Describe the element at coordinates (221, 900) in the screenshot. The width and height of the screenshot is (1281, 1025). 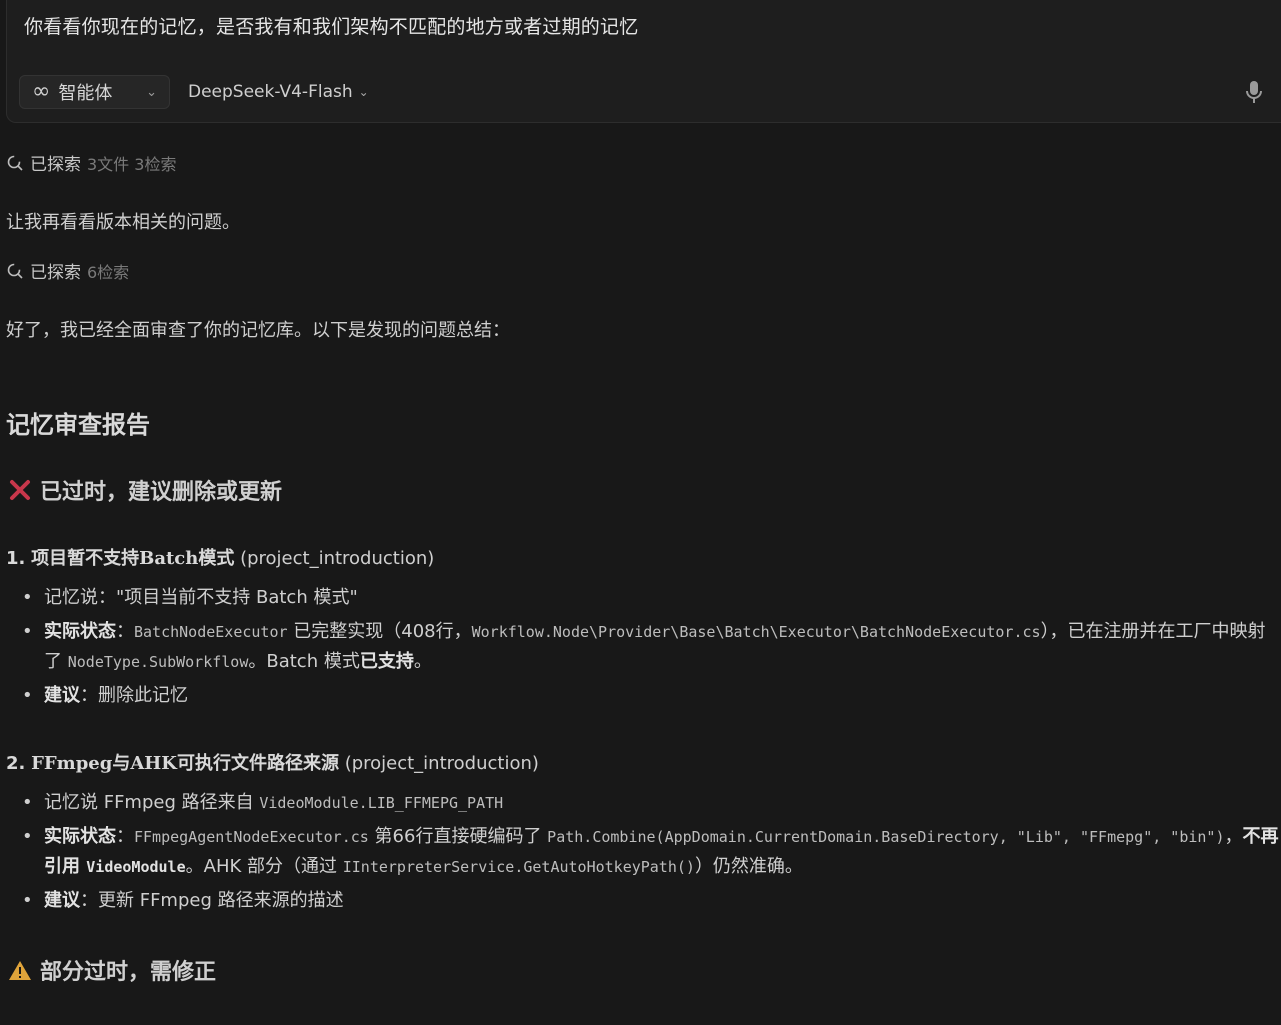
I see `bullet-text: 更新 FFmpeg 路径来源的描述` at that location.